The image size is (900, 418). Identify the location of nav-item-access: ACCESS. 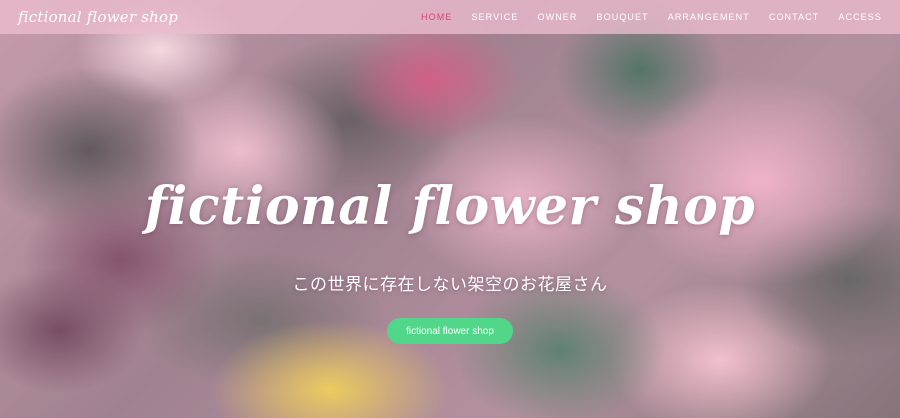
(860, 17).